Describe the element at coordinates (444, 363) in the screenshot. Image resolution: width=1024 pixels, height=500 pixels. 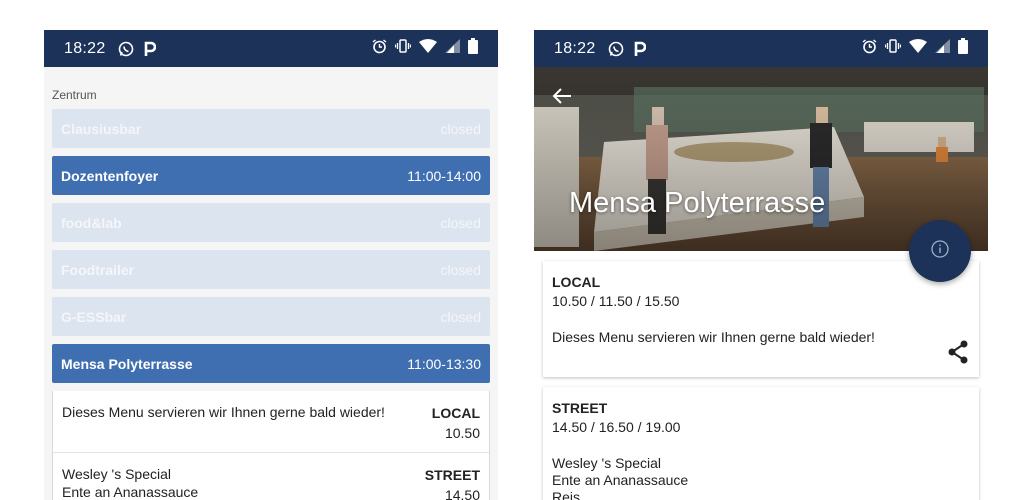
I see `venue-hours: 11:00-13:30` at that location.